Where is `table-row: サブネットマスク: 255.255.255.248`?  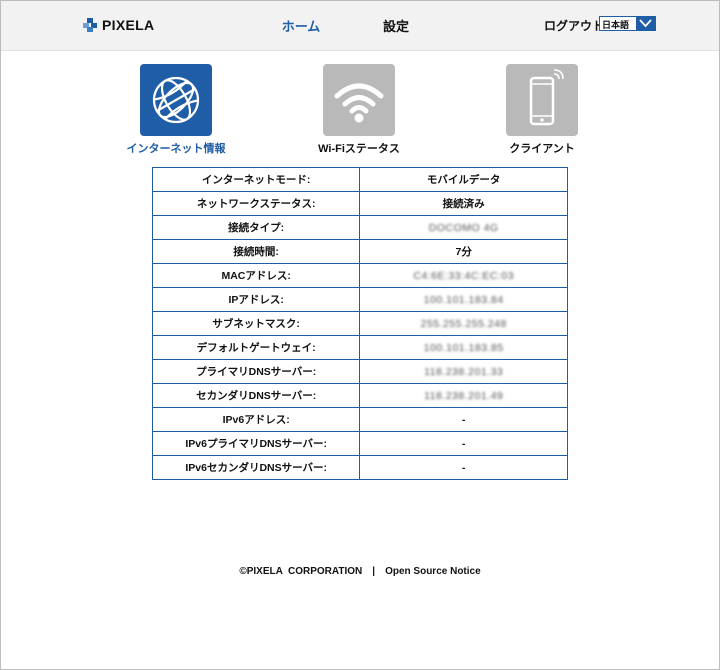
table-row: サブネットマスク: 255.255.255.248 is located at coordinates (359, 323).